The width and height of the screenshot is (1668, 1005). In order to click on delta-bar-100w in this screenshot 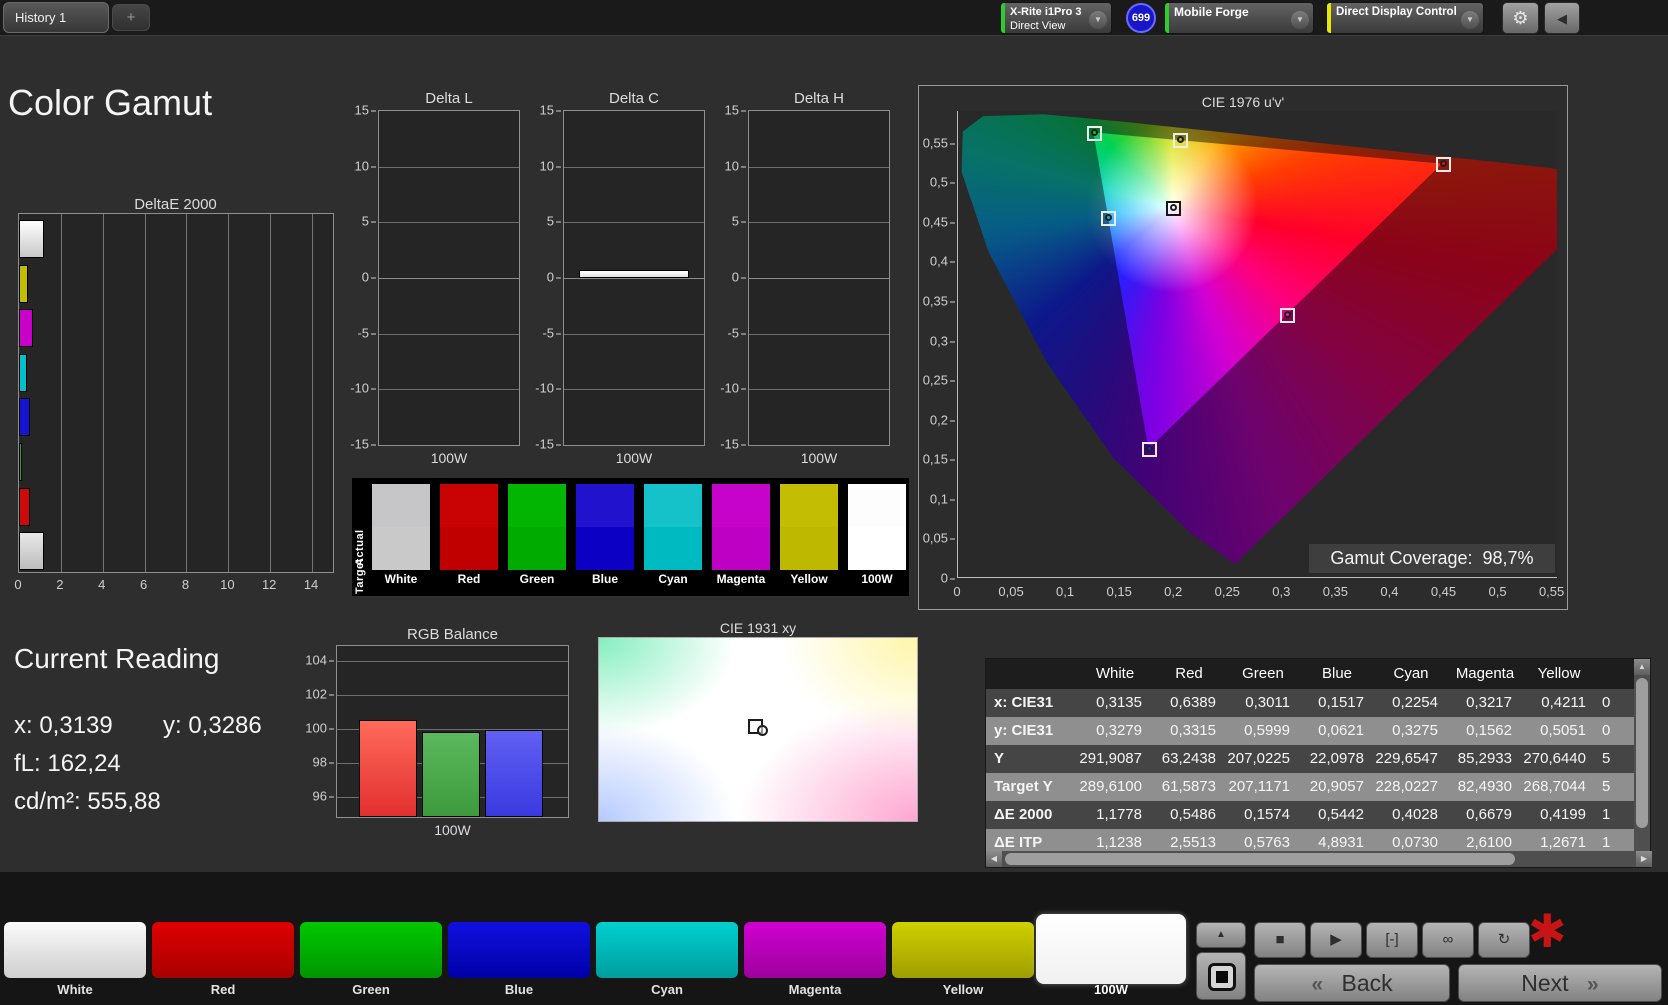, I will do `click(634, 273)`.